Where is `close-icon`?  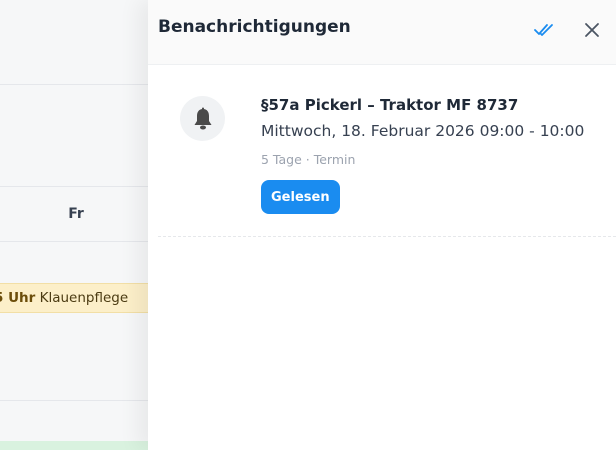 close-icon is located at coordinates (592, 30).